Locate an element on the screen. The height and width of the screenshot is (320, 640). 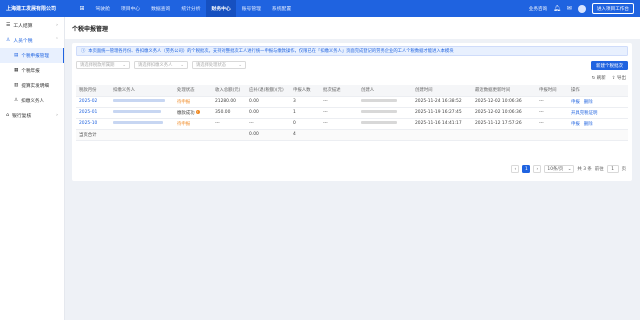
col-header: 最近数据更新时间 is located at coordinates (504, 91).